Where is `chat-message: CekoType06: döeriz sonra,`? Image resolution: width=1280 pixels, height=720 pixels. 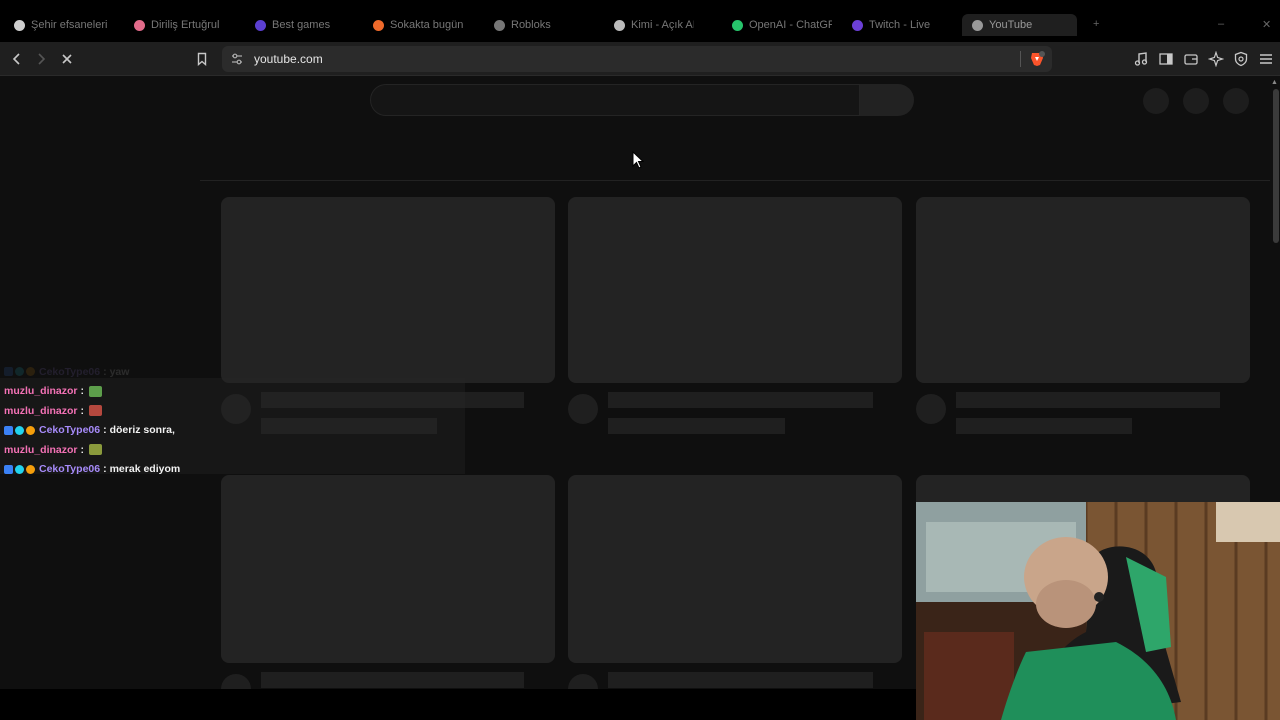
chat-message: CekoType06: döeriz sonra, is located at coordinates (234, 431).